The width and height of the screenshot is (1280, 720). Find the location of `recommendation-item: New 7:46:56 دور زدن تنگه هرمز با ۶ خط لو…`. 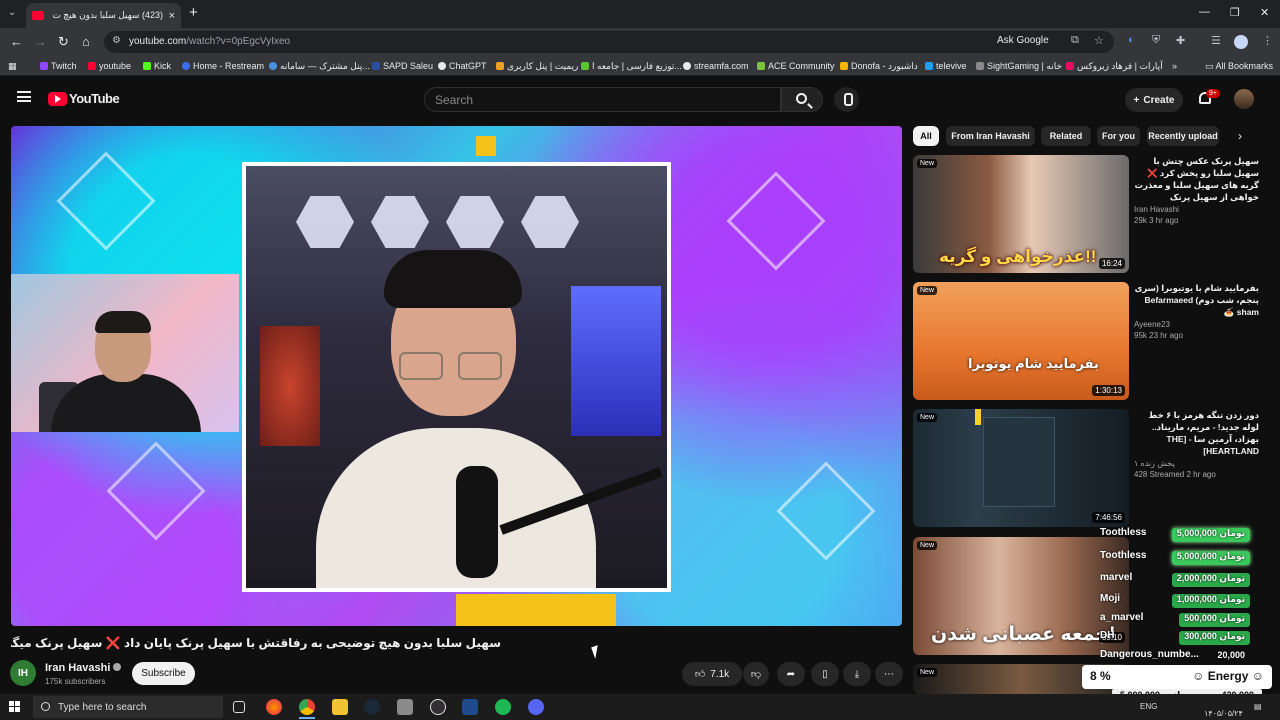

recommendation-item: New 7:46:56 دور زدن تنگه هرمز با ۶ خط لو… is located at coordinates (1088, 468).